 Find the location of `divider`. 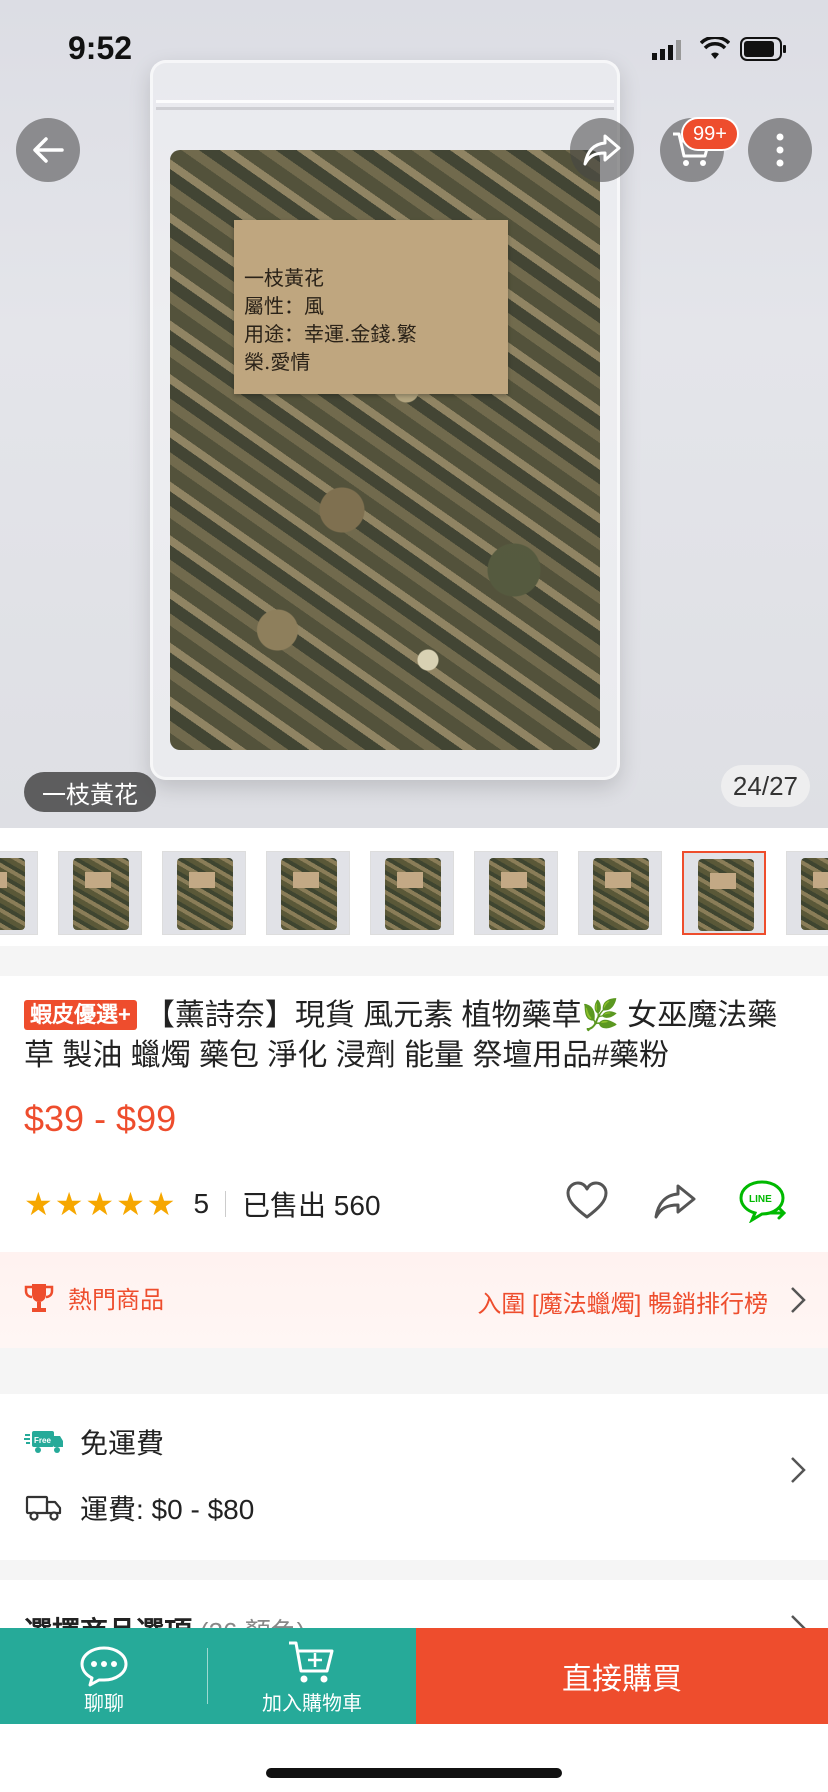

divider is located at coordinates (226, 1204).